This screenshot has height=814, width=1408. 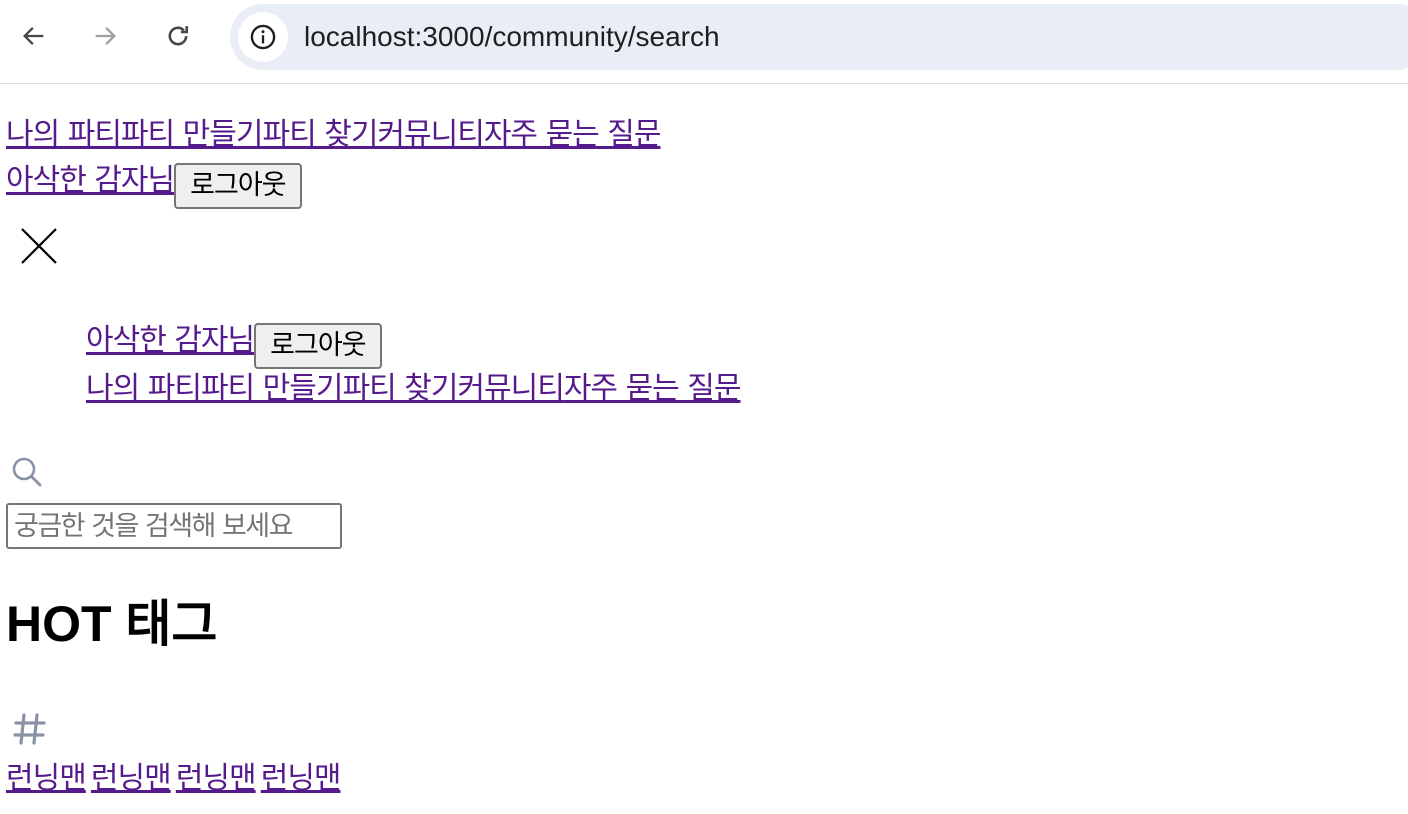 What do you see at coordinates (318, 346) in the screenshot?
I see `mobile-logout-button: 로그아웃` at bounding box center [318, 346].